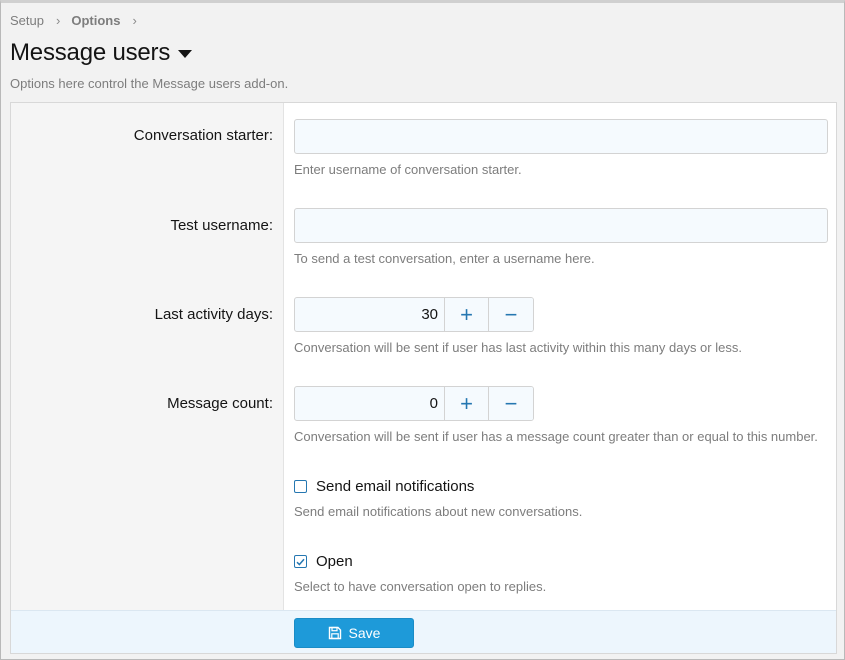 The width and height of the screenshot is (845, 660). I want to click on title-row: Message users, so click(101, 53).